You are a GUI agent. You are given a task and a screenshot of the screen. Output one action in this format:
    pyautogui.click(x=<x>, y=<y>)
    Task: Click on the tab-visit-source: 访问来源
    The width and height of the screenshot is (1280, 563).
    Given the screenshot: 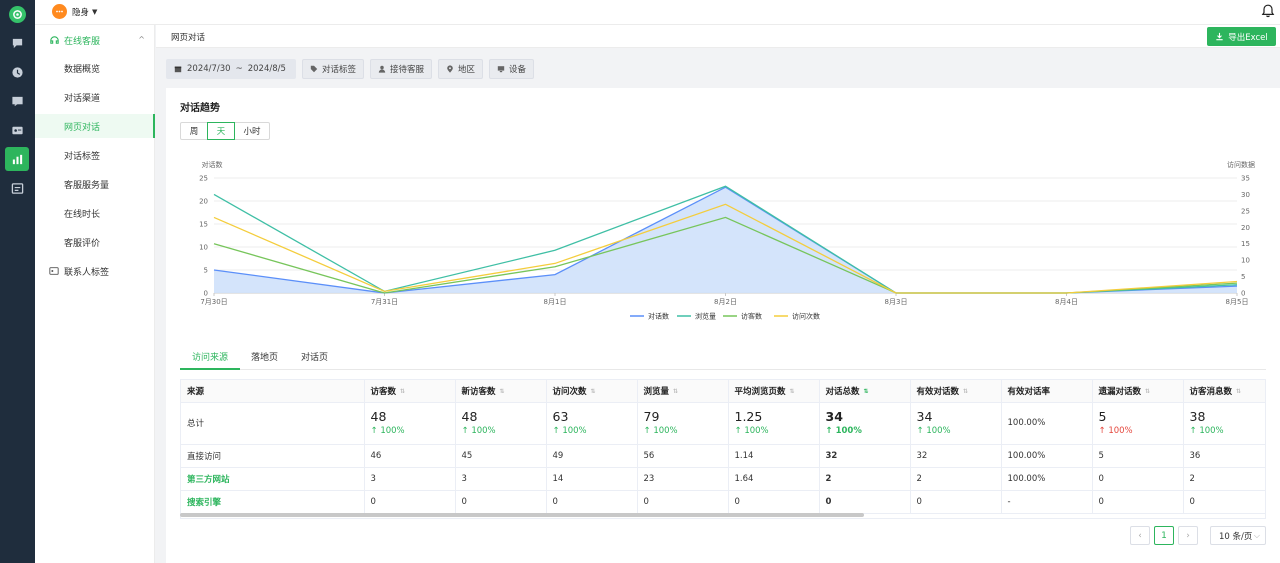 What is the action you would take?
    pyautogui.click(x=210, y=360)
    